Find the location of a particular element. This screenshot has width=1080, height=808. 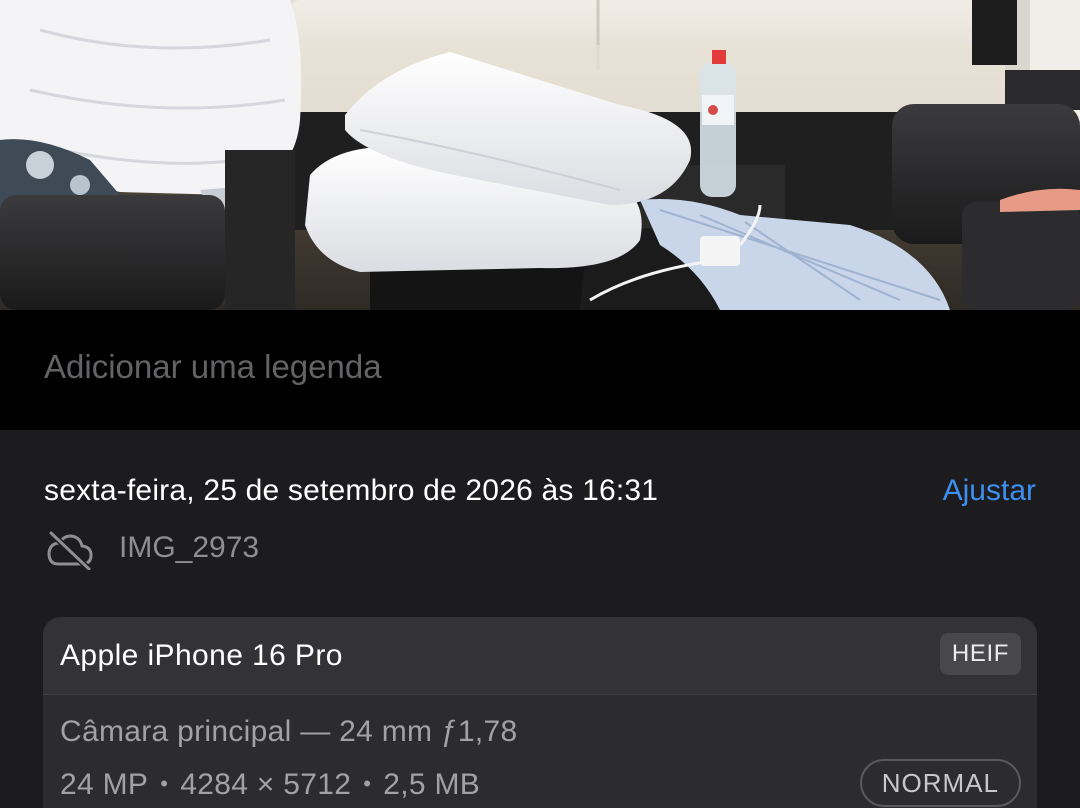

dimensions-label: 4284 × 5712 is located at coordinates (266, 784).